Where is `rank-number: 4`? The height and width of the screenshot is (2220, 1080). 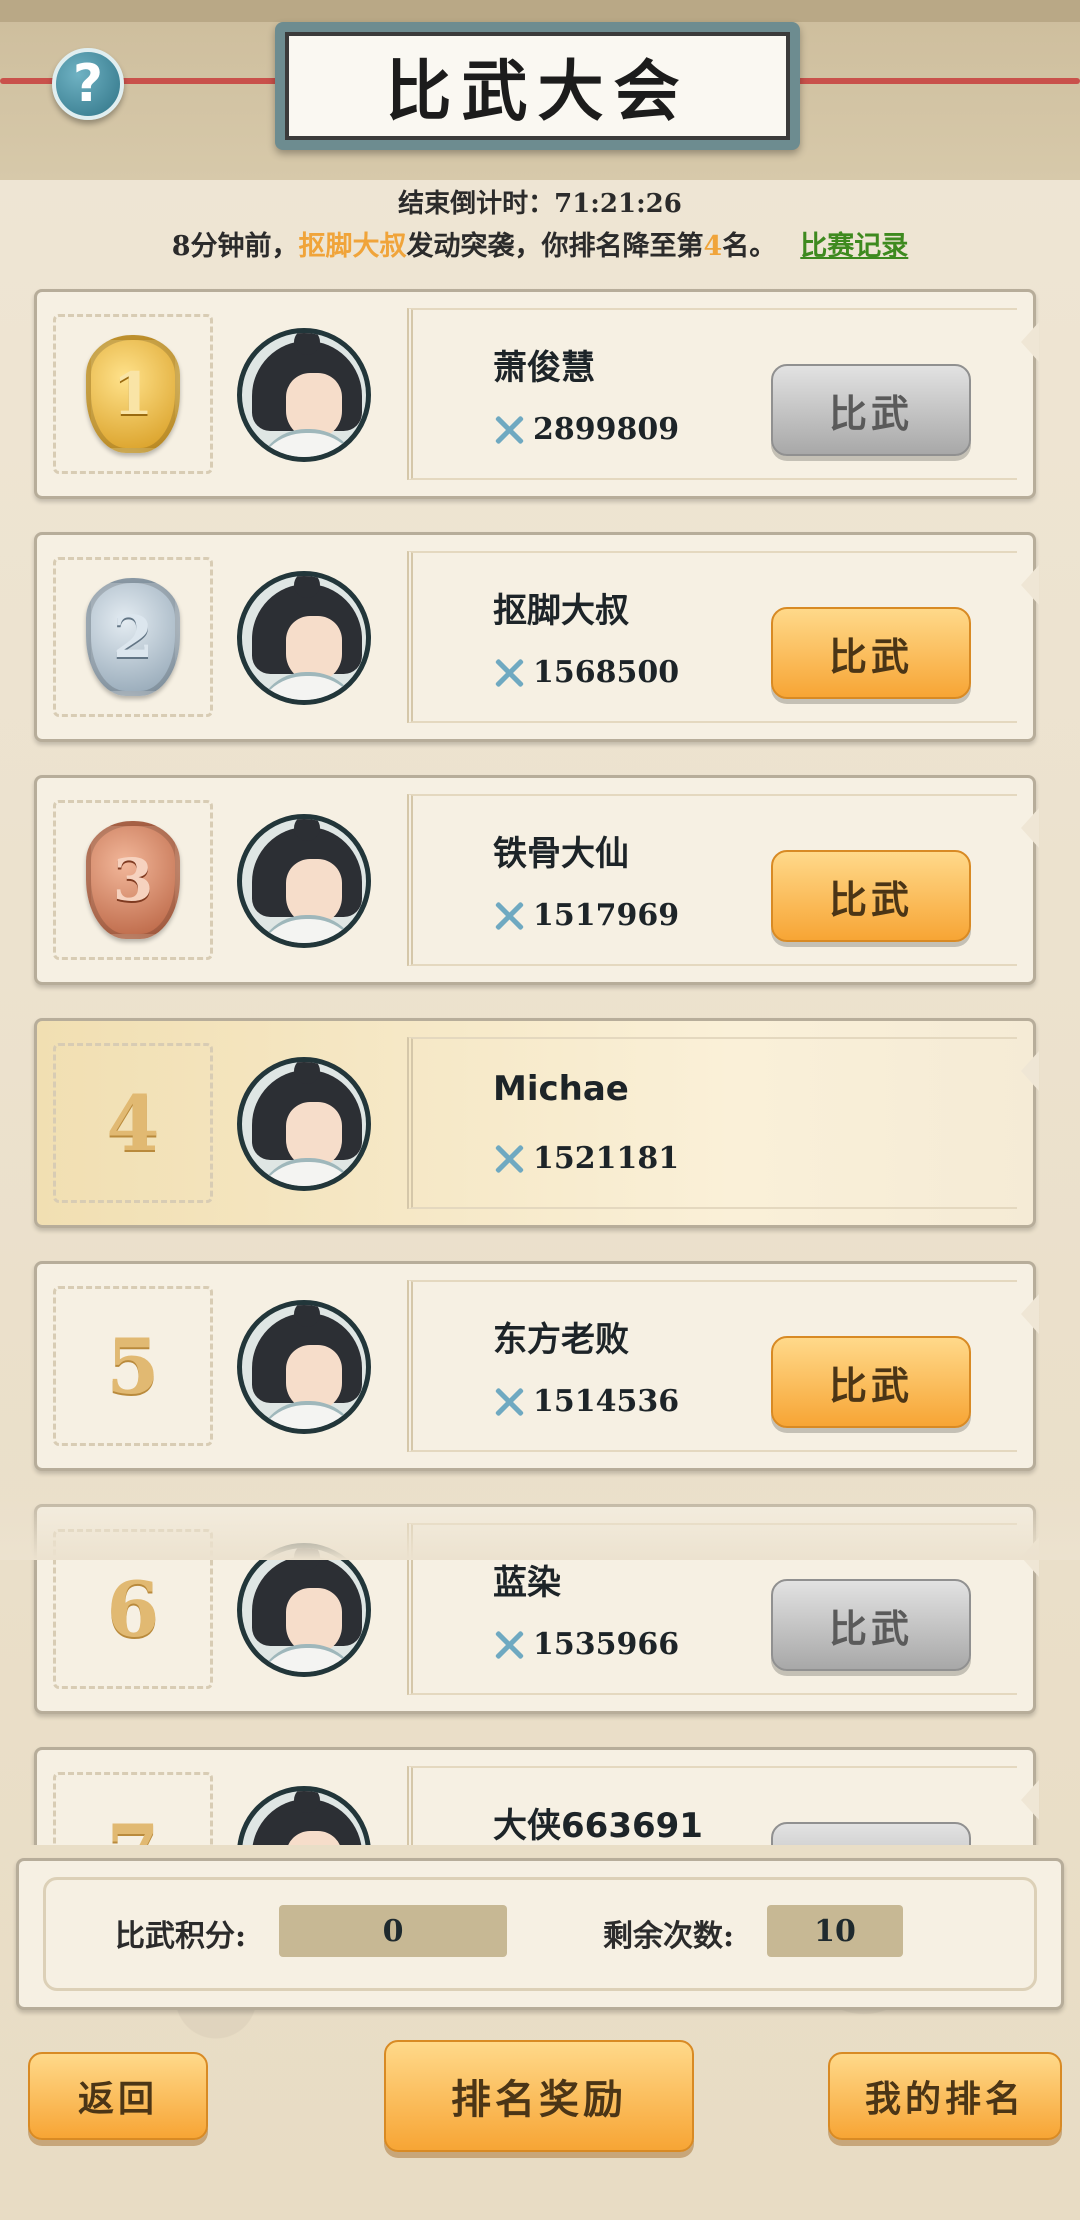
rank-number: 4 is located at coordinates (133, 1123).